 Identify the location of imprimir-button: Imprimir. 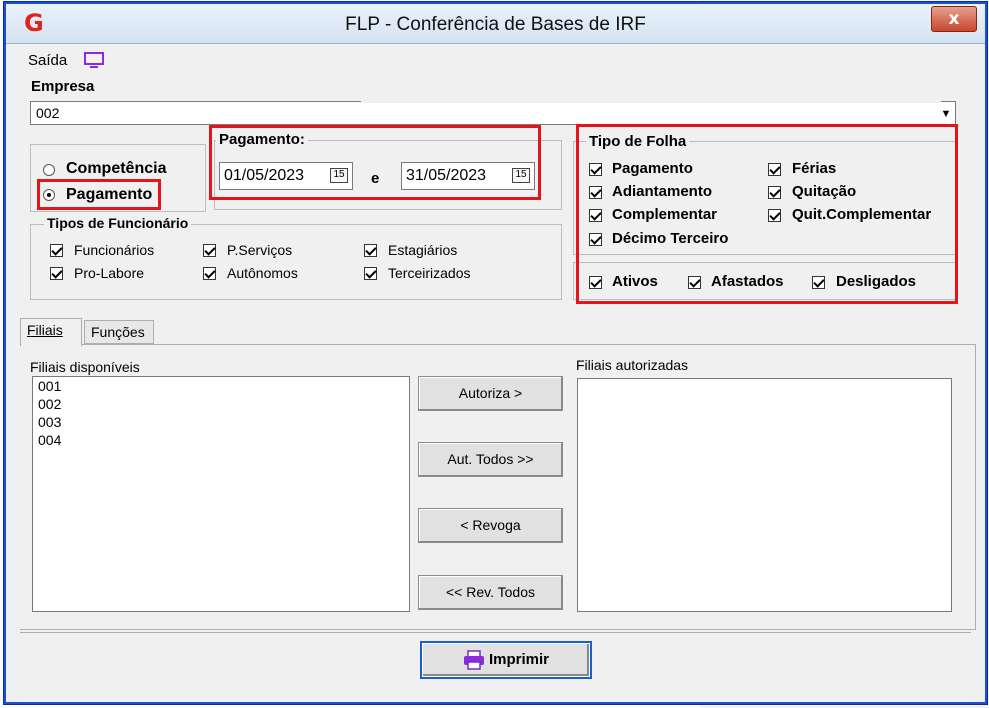
(506, 660).